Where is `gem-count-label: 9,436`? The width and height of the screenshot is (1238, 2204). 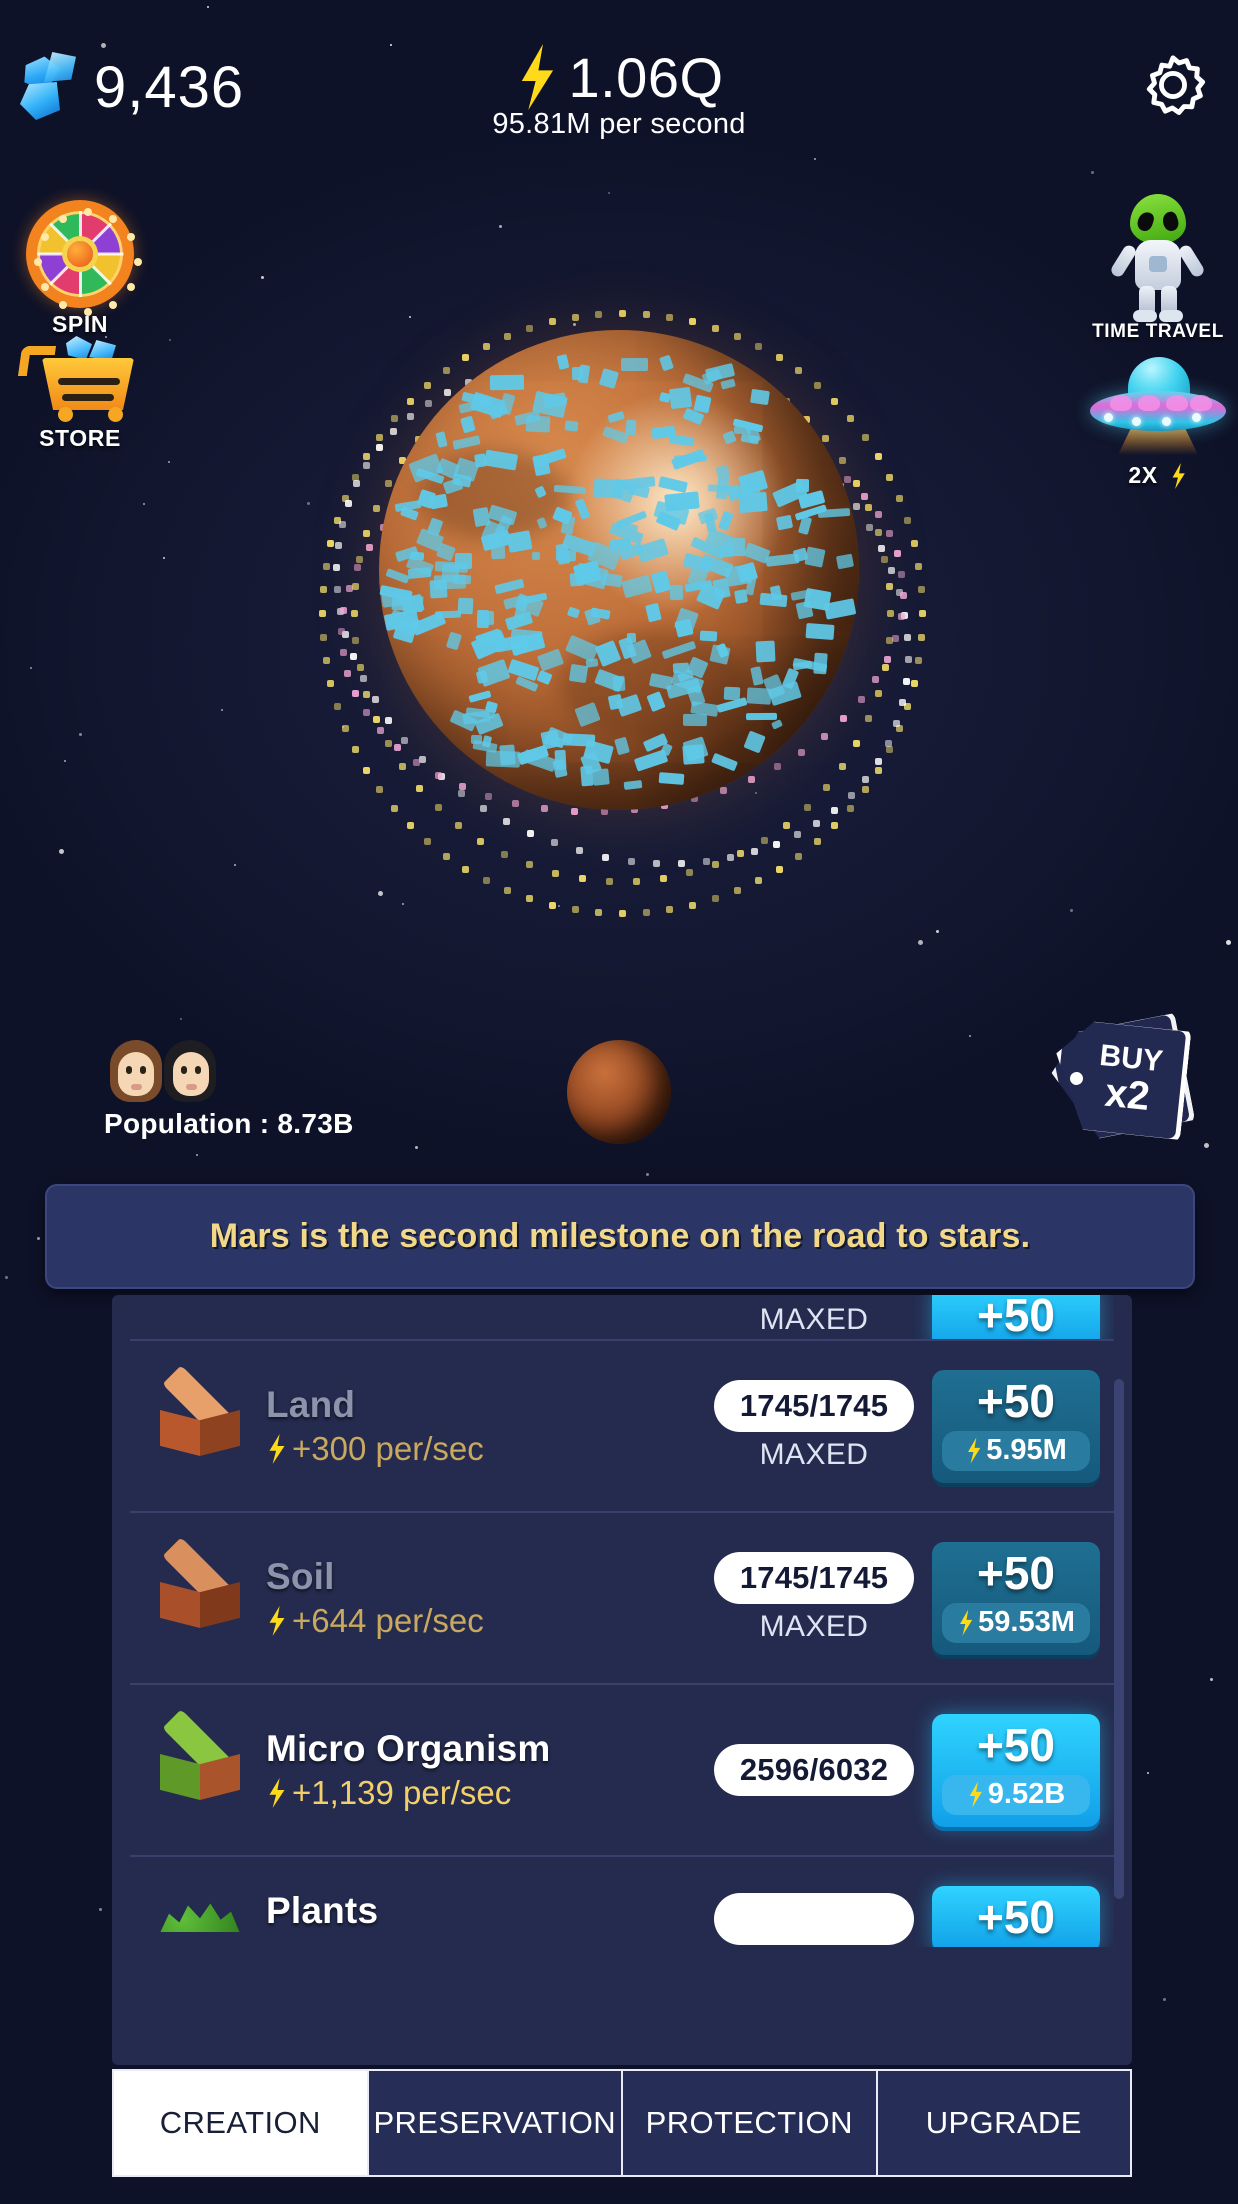 gem-count-label: 9,436 is located at coordinates (169, 87).